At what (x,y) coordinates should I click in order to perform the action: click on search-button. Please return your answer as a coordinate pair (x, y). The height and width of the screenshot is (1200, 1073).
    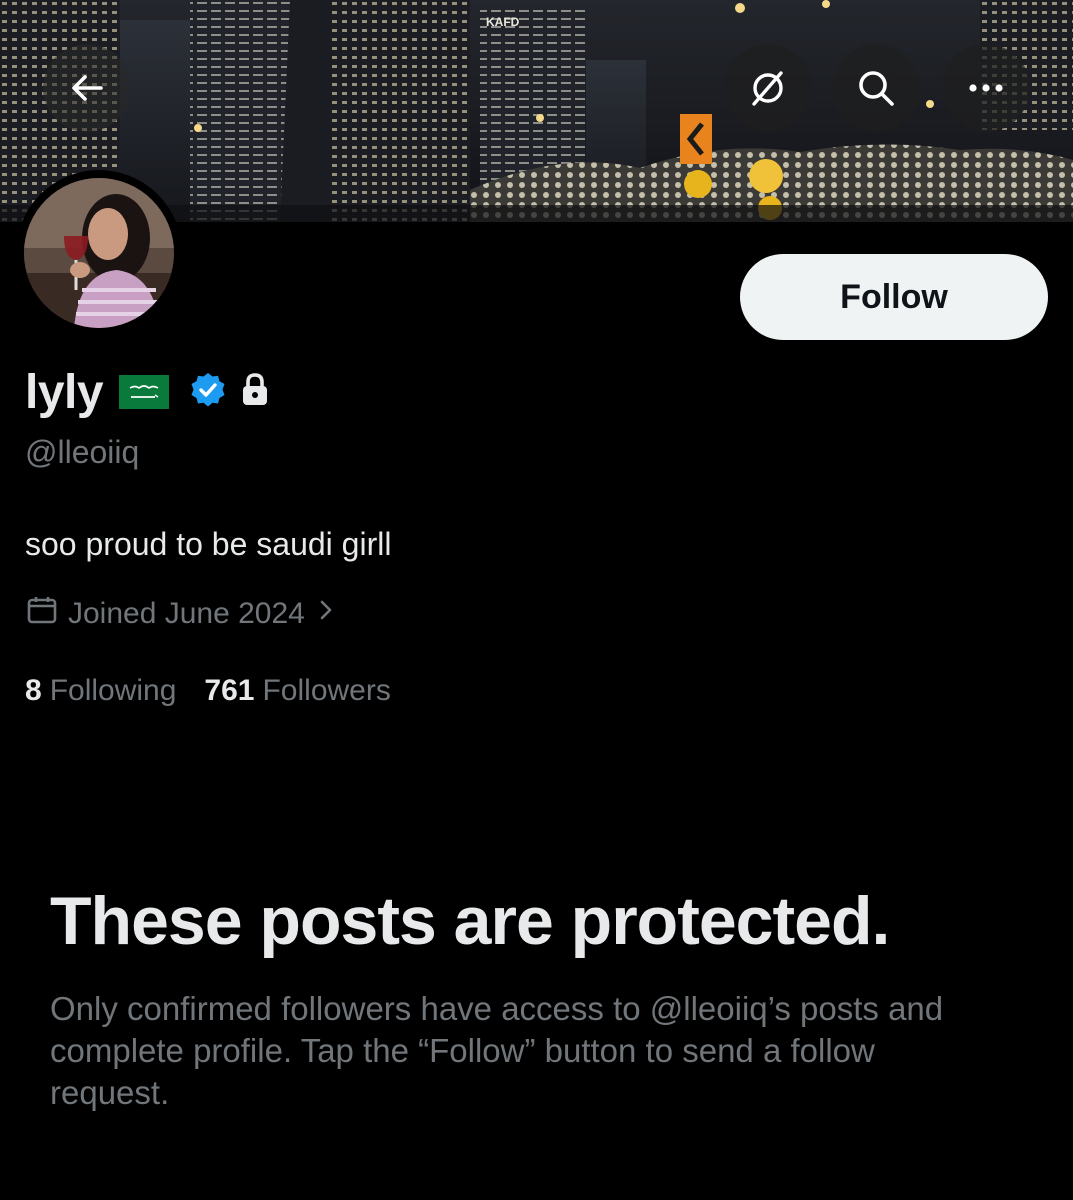
    Looking at the image, I should click on (876, 88).